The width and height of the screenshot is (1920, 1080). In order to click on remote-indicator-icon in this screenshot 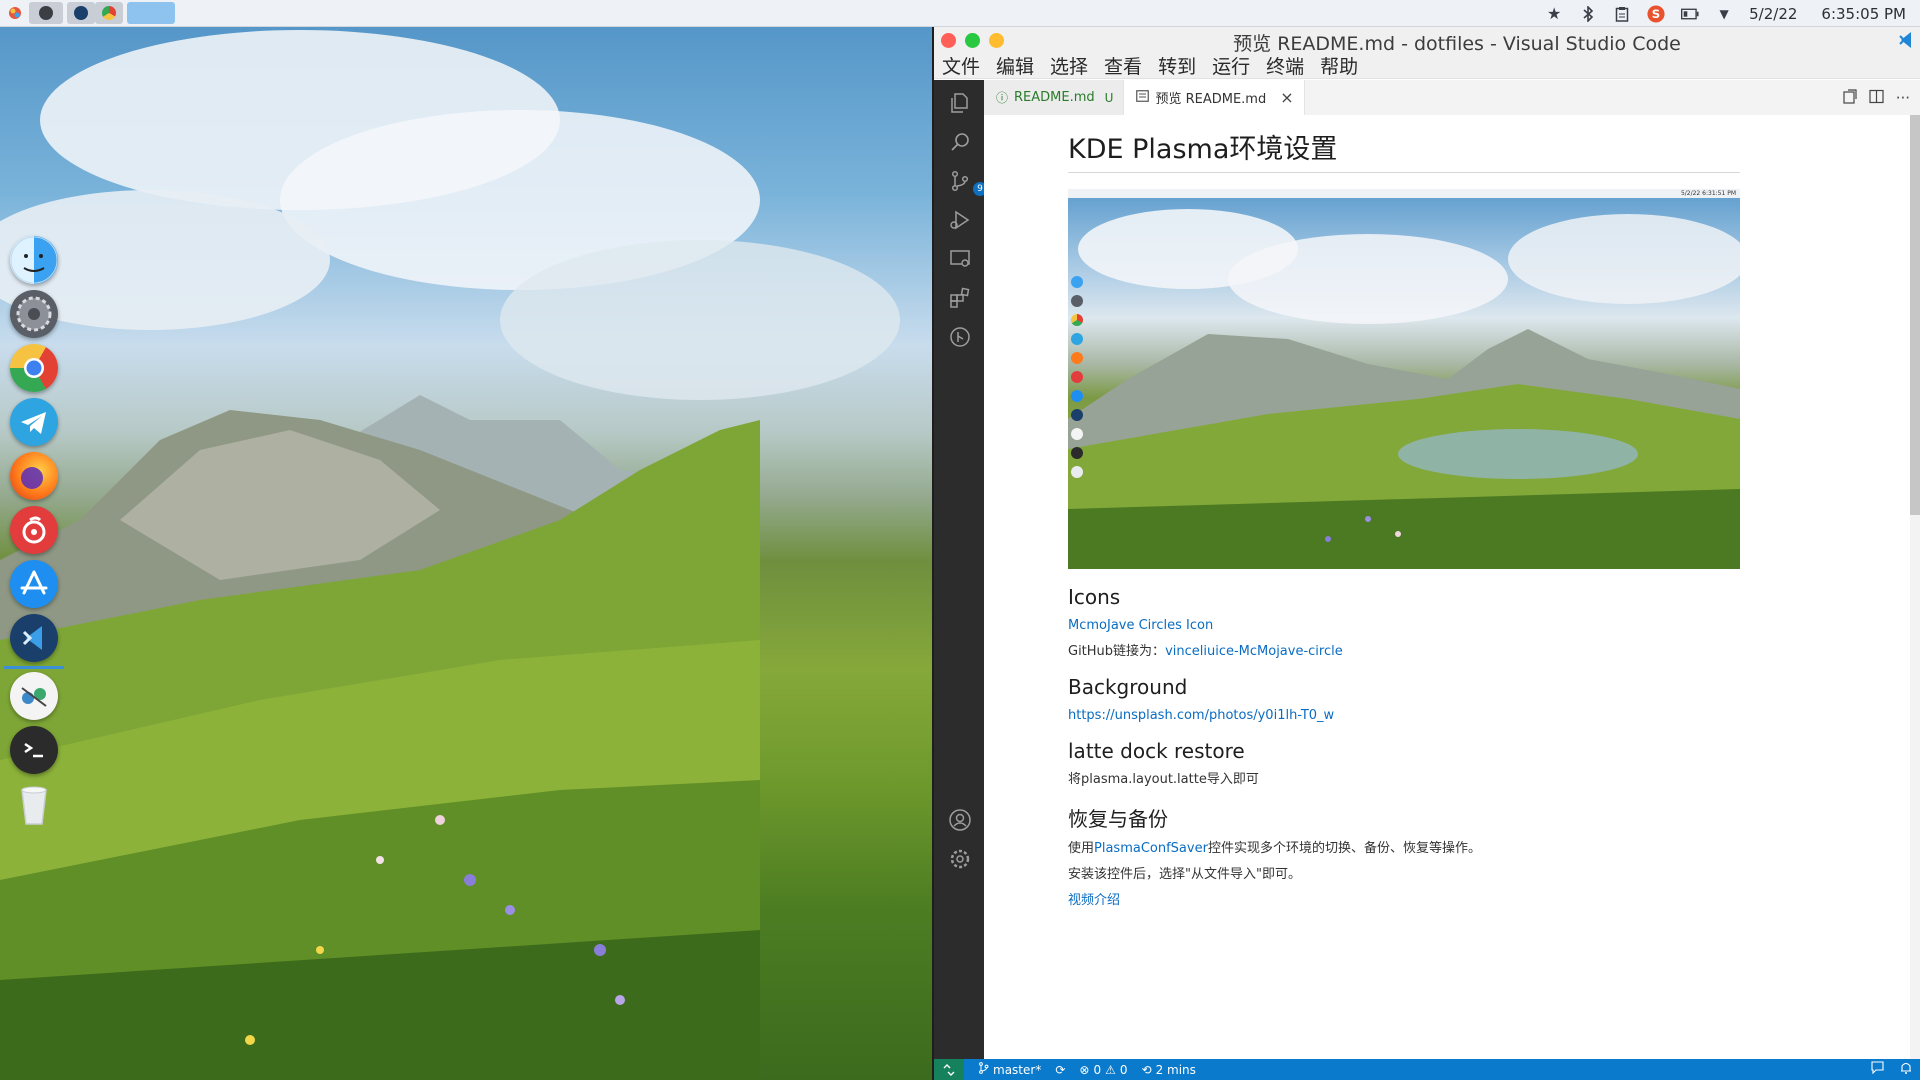, I will do `click(949, 1069)`.